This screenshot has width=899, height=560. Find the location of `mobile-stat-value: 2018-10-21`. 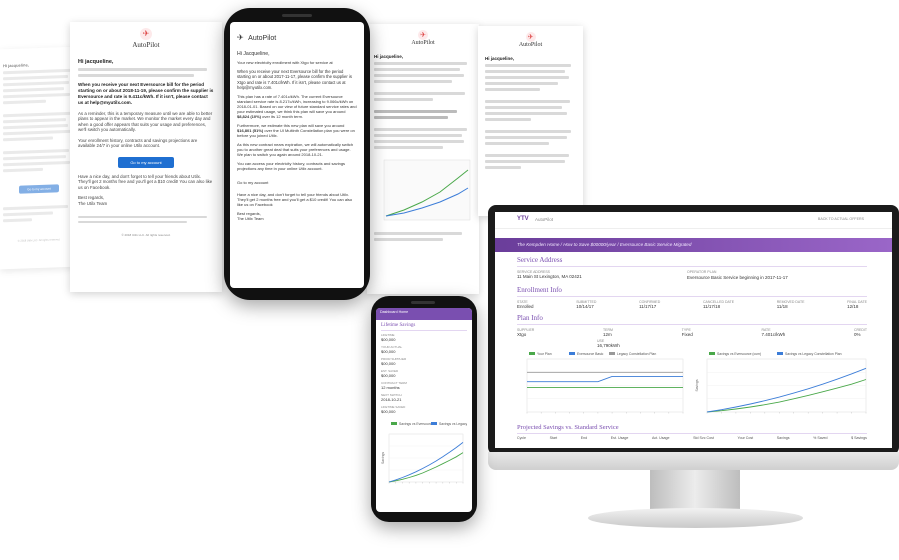

mobile-stat-value: 2018-10-21 is located at coordinates (391, 399).